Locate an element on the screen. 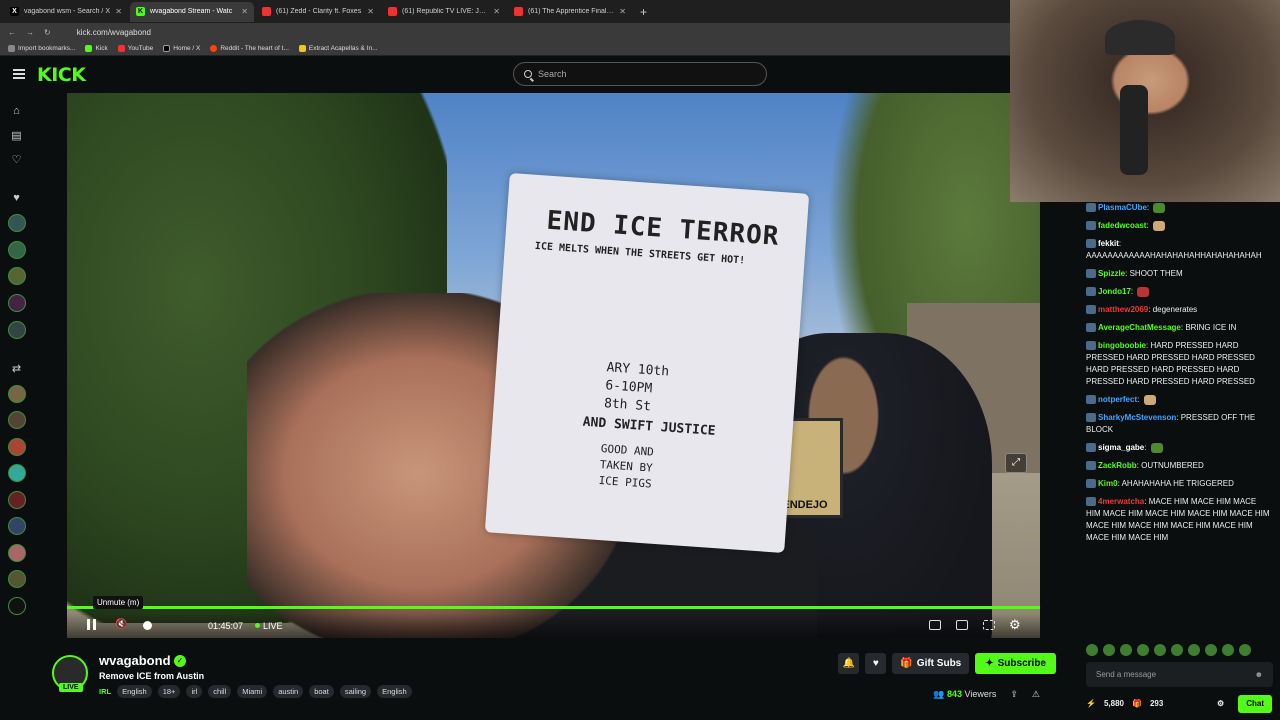 Image resolution: width=1280 pixels, height=720 pixels. chat-message: AverageChatMessage: BRING ICE IN is located at coordinates (1179, 328).